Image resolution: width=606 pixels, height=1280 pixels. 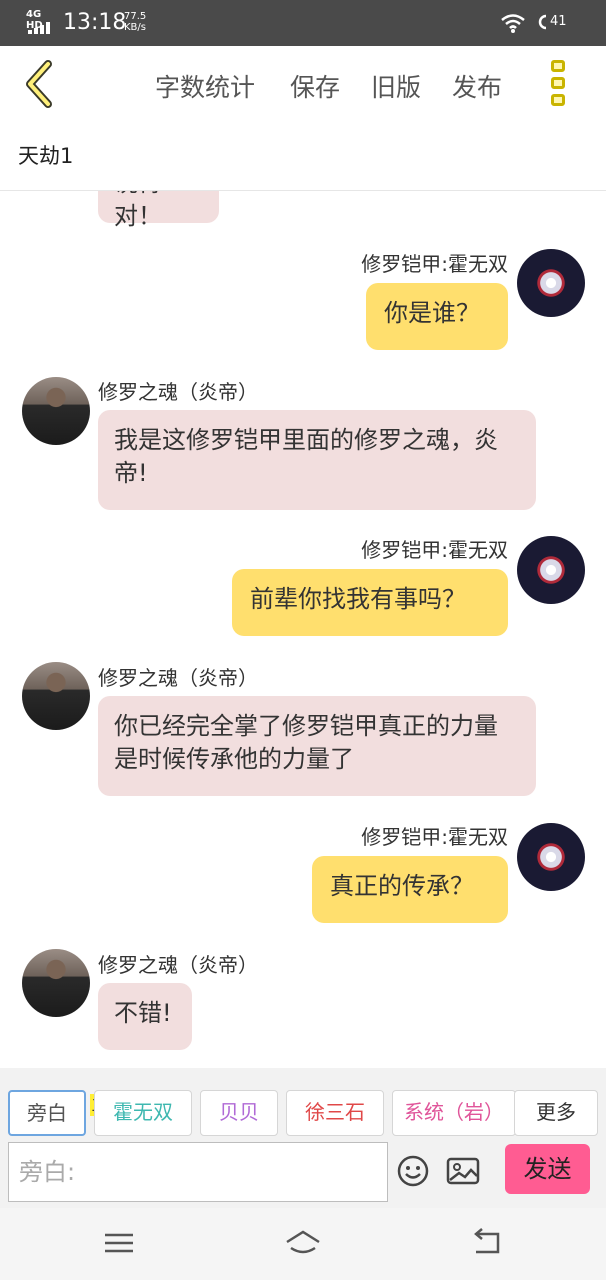 I want to click on message-input, so click(x=198, y=1172).